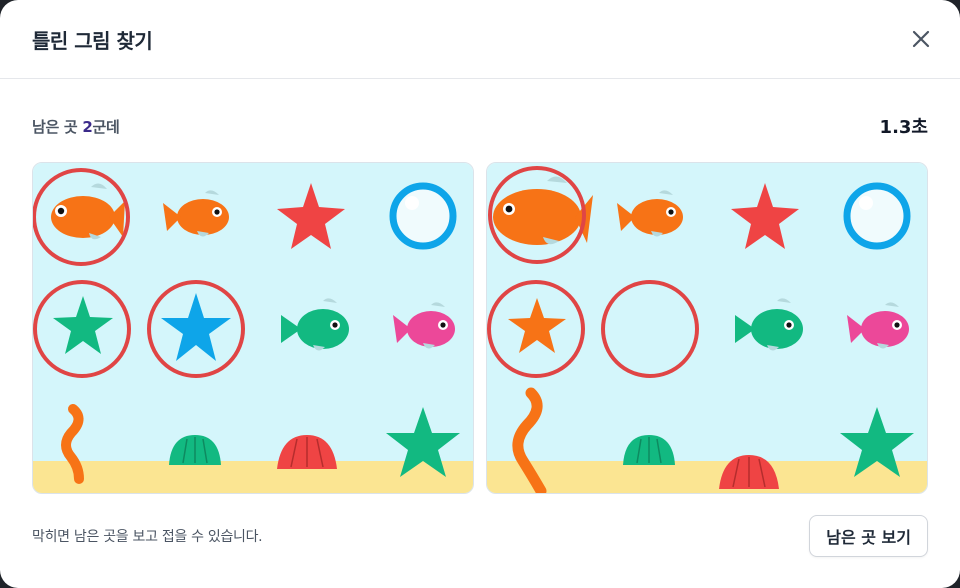 The width and height of the screenshot is (960, 588). What do you see at coordinates (480, 39) in the screenshot?
I see `modal-header: 틀린 그림 찾기` at bounding box center [480, 39].